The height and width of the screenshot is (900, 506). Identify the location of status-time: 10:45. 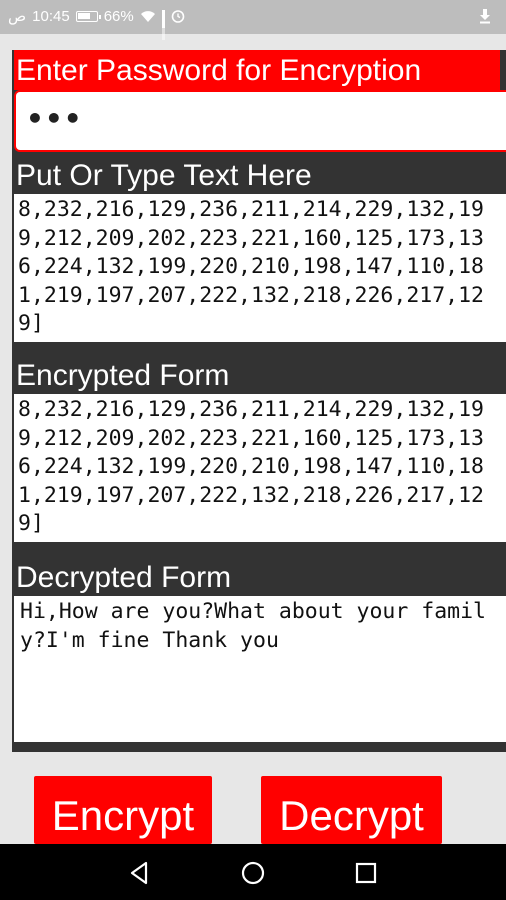
(51, 16).